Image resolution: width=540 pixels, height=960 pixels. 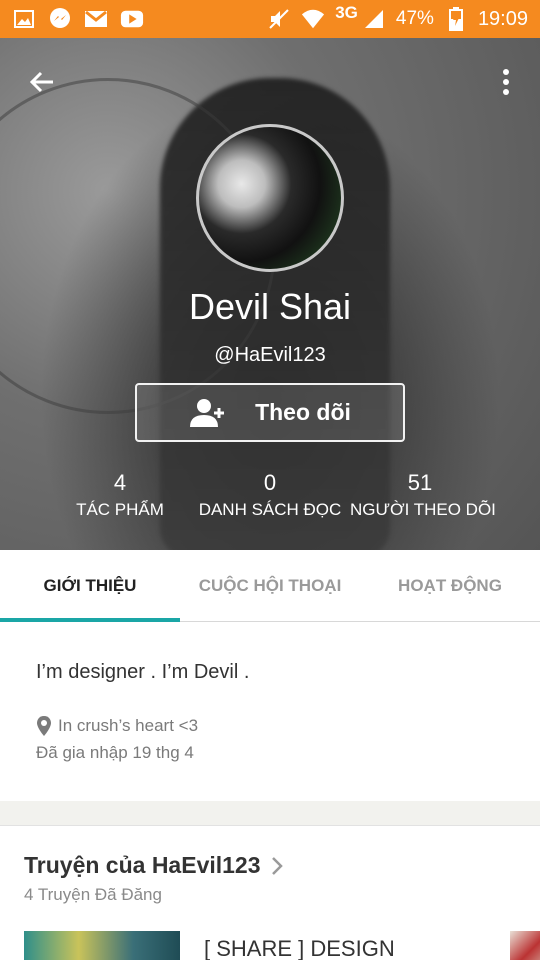 I want to click on active-tab-indicator, so click(x=90, y=620).